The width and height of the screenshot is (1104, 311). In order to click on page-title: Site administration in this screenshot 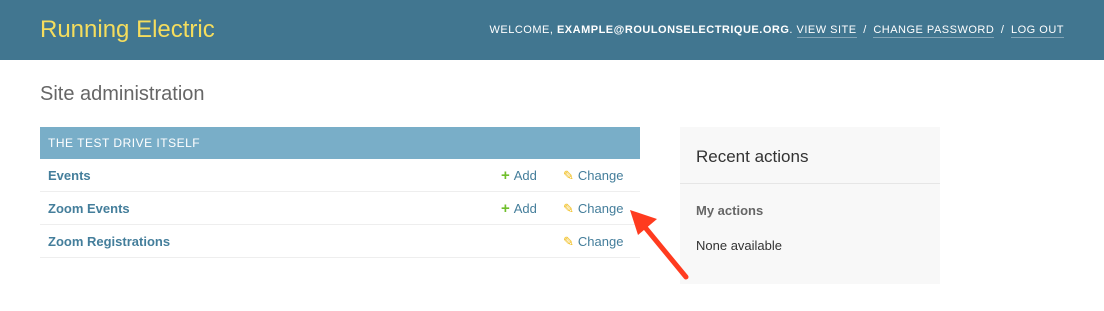, I will do `click(122, 94)`.